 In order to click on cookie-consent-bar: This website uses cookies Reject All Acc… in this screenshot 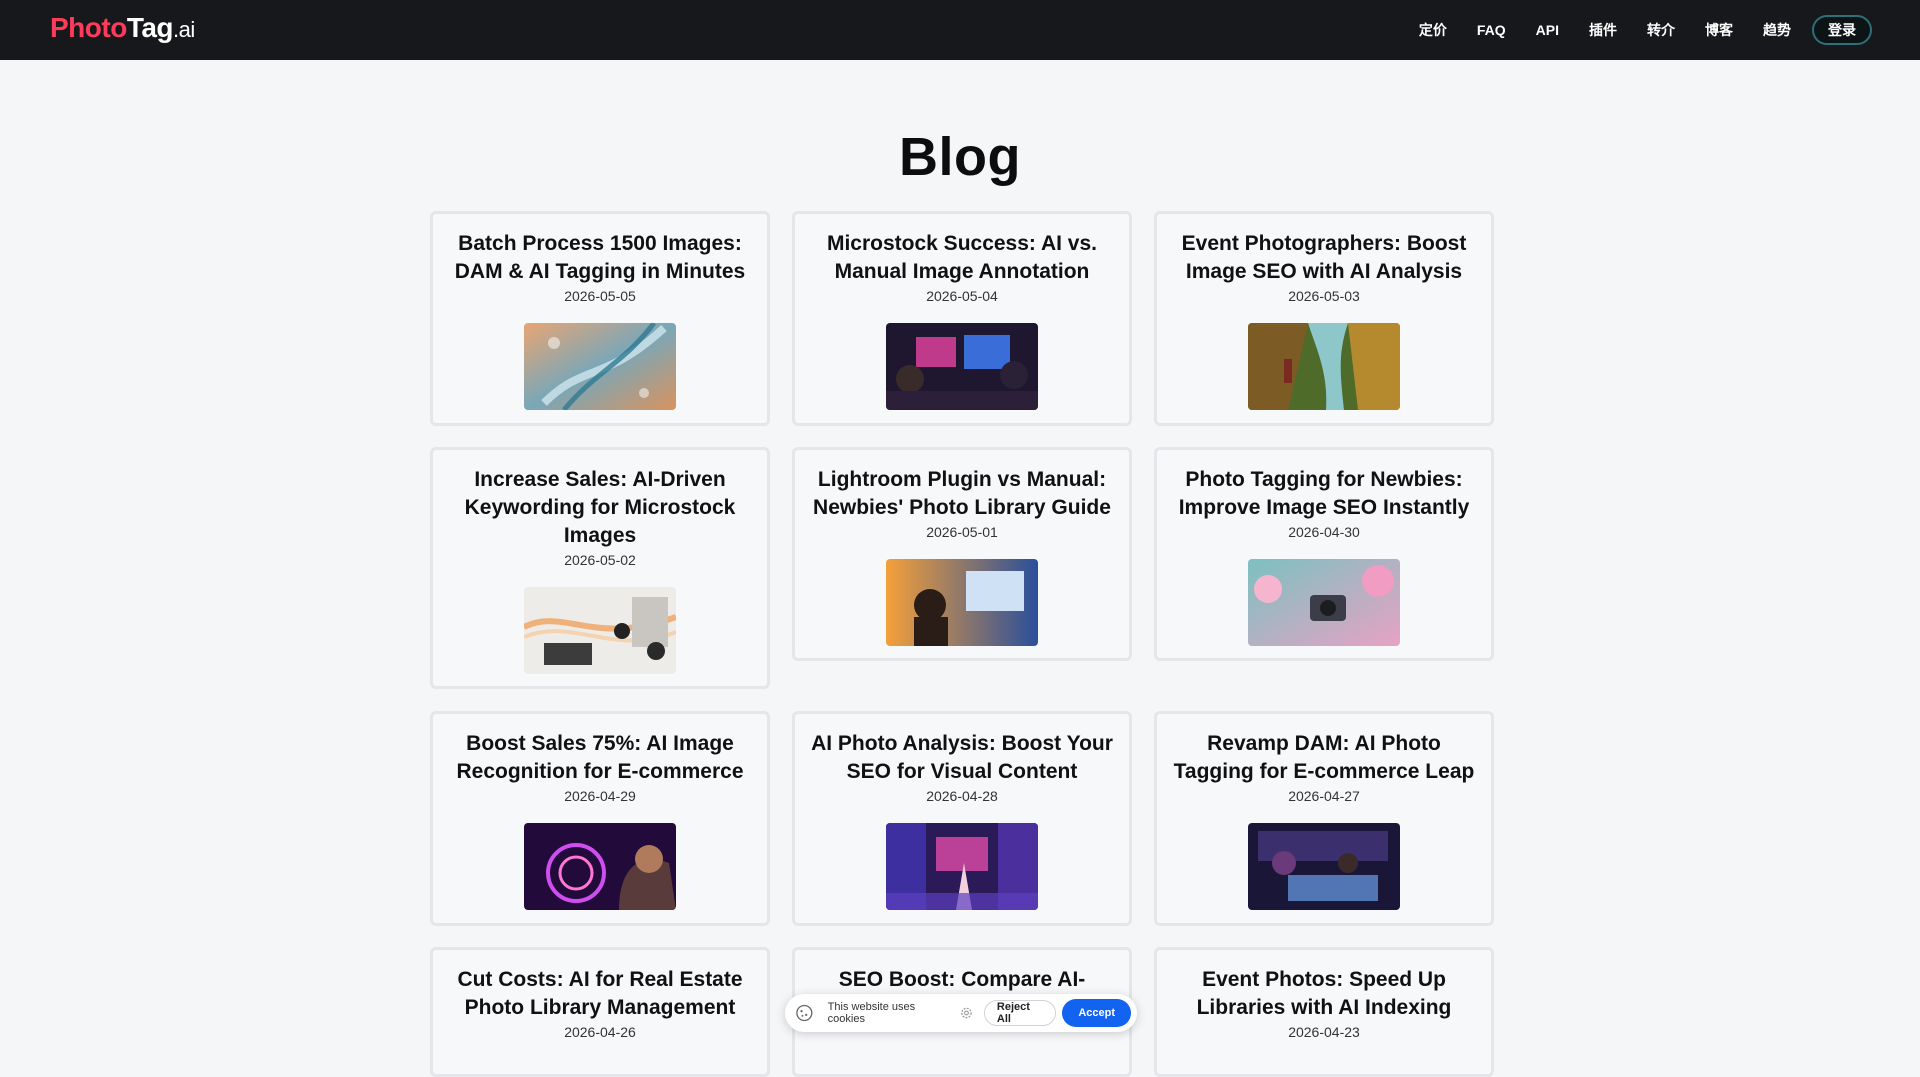, I will do `click(961, 1013)`.